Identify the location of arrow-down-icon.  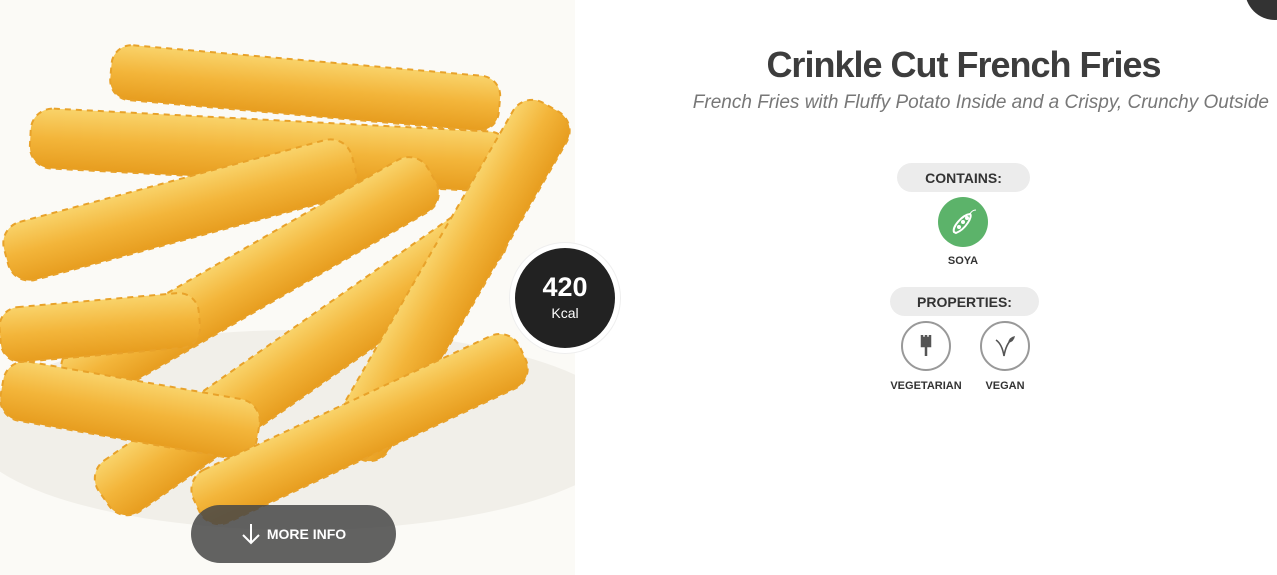
(251, 534).